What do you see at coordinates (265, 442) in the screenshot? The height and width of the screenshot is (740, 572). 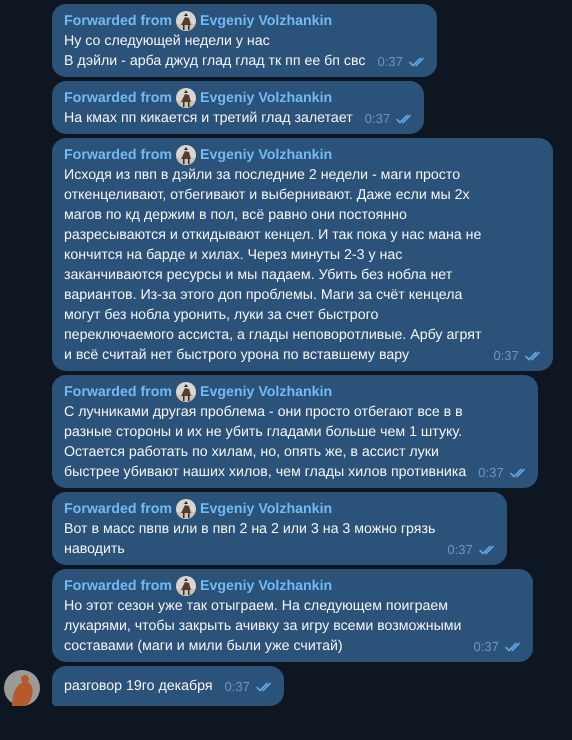 I see `message-text: С лучниками другая проблема - они просто отбегают все в в разные стороны и их не убить гладами больше чем 1 штуку. Остается работать по хилам, но, опять же, в ассист луки быстрее убивают наших хилов, чем глады хилов противника` at bounding box center [265, 442].